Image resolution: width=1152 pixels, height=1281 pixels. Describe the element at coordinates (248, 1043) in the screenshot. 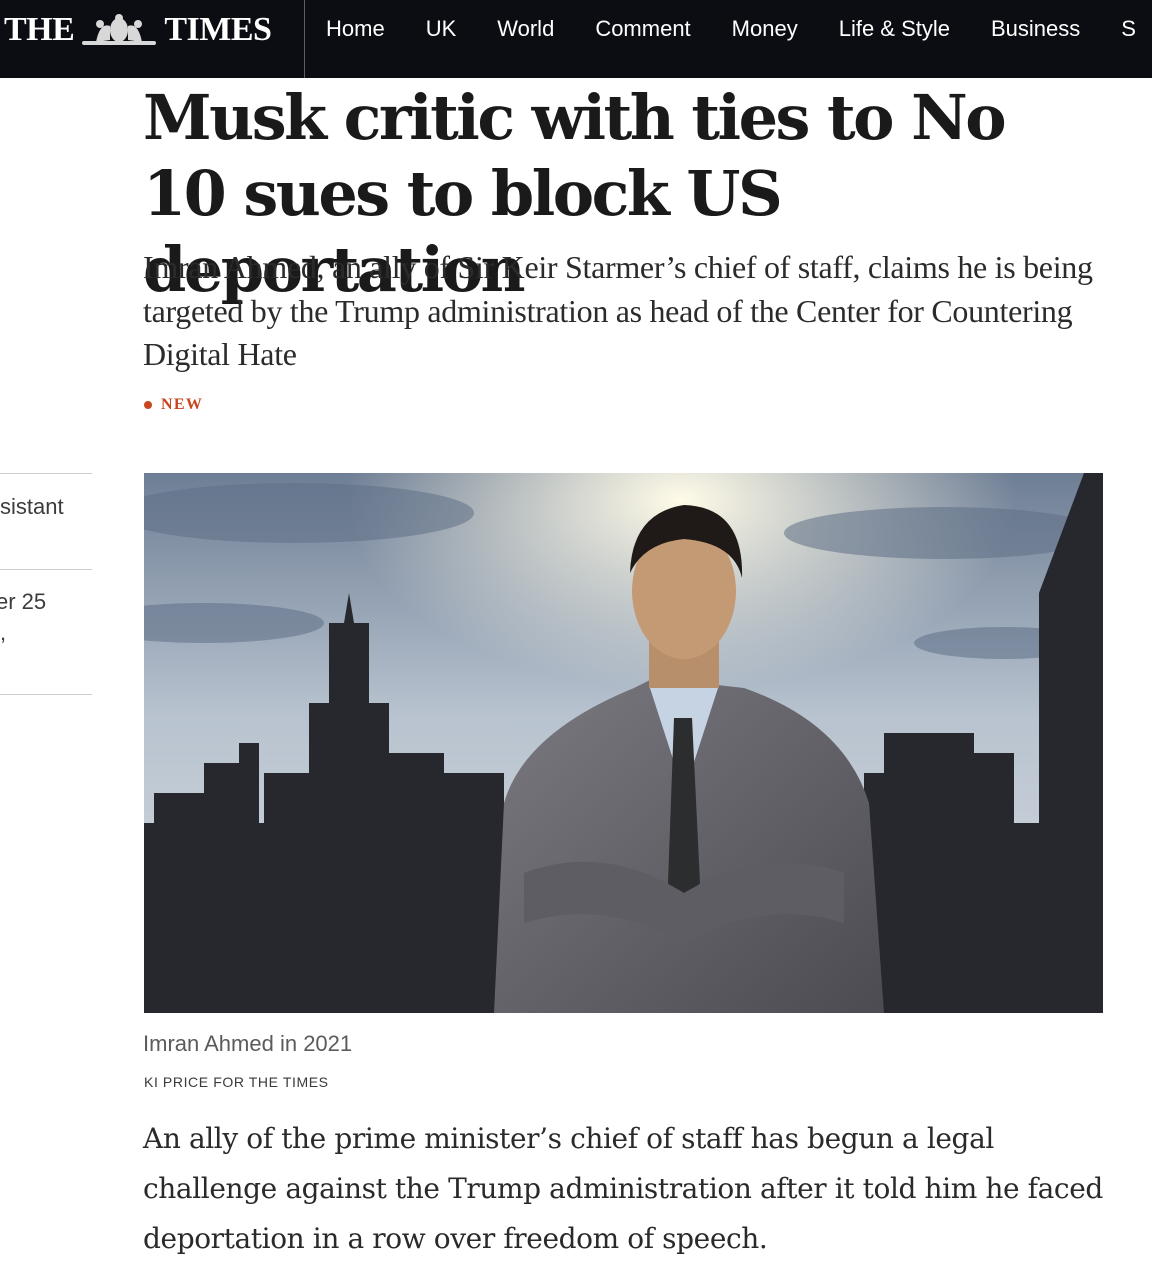

I see `image-caption: Imran Ahmed in 2021` at that location.